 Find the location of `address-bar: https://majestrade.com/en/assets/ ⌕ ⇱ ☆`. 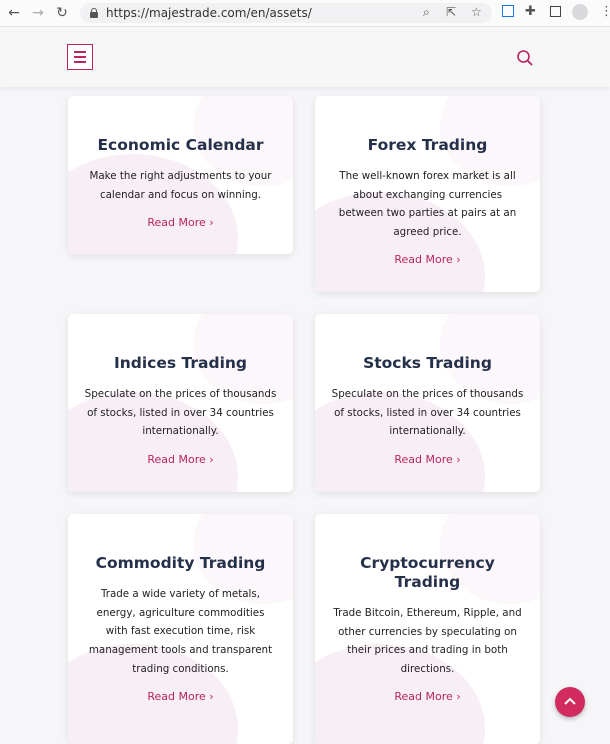

address-bar: https://majestrade.com/en/assets/ ⌕ ⇱ ☆ is located at coordinates (286, 13).